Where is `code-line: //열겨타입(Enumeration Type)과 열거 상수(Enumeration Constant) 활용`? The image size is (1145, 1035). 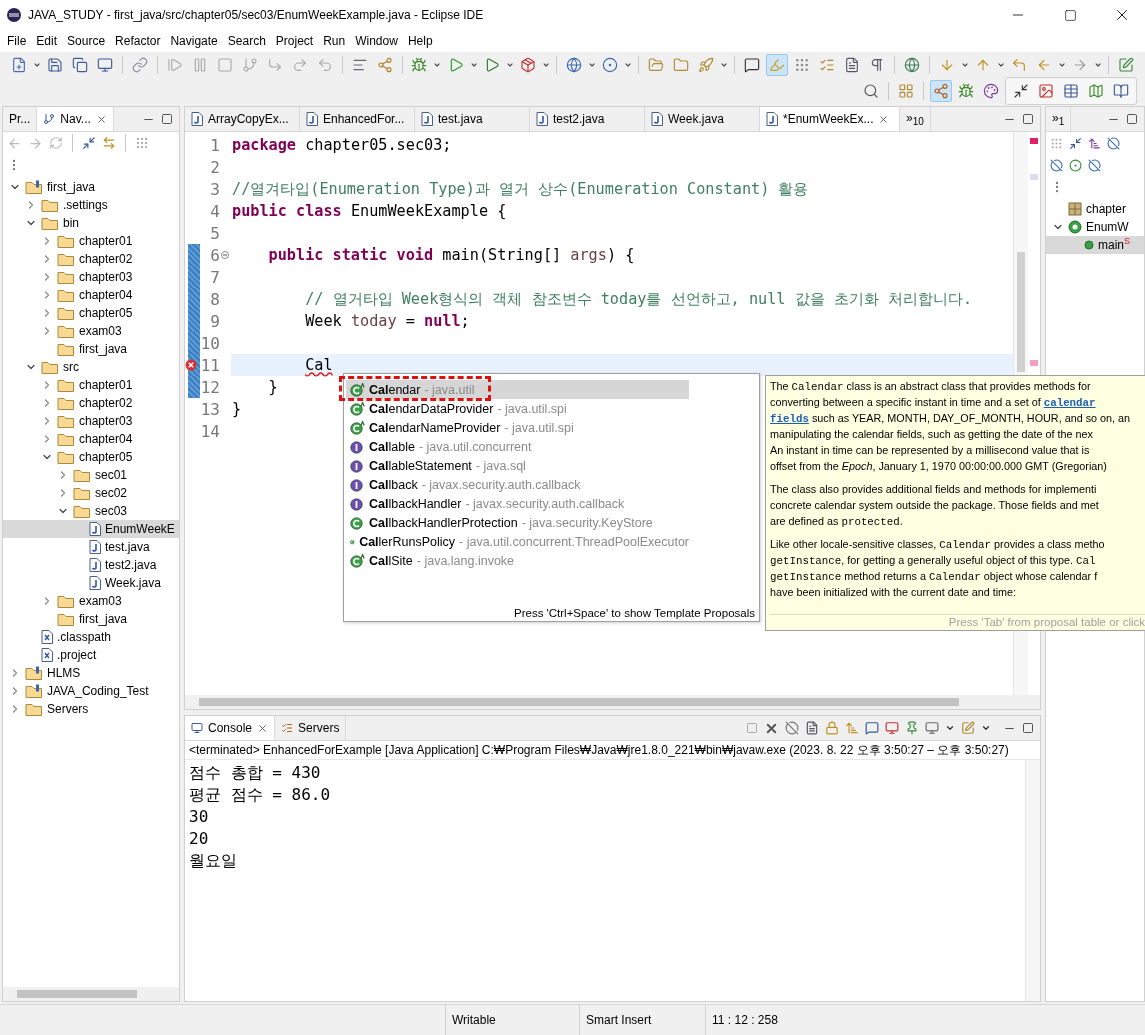 code-line: //열겨타입(Enumeration Type)과 열거 상수(Enumeration Constant) 활용 is located at coordinates (520, 189).